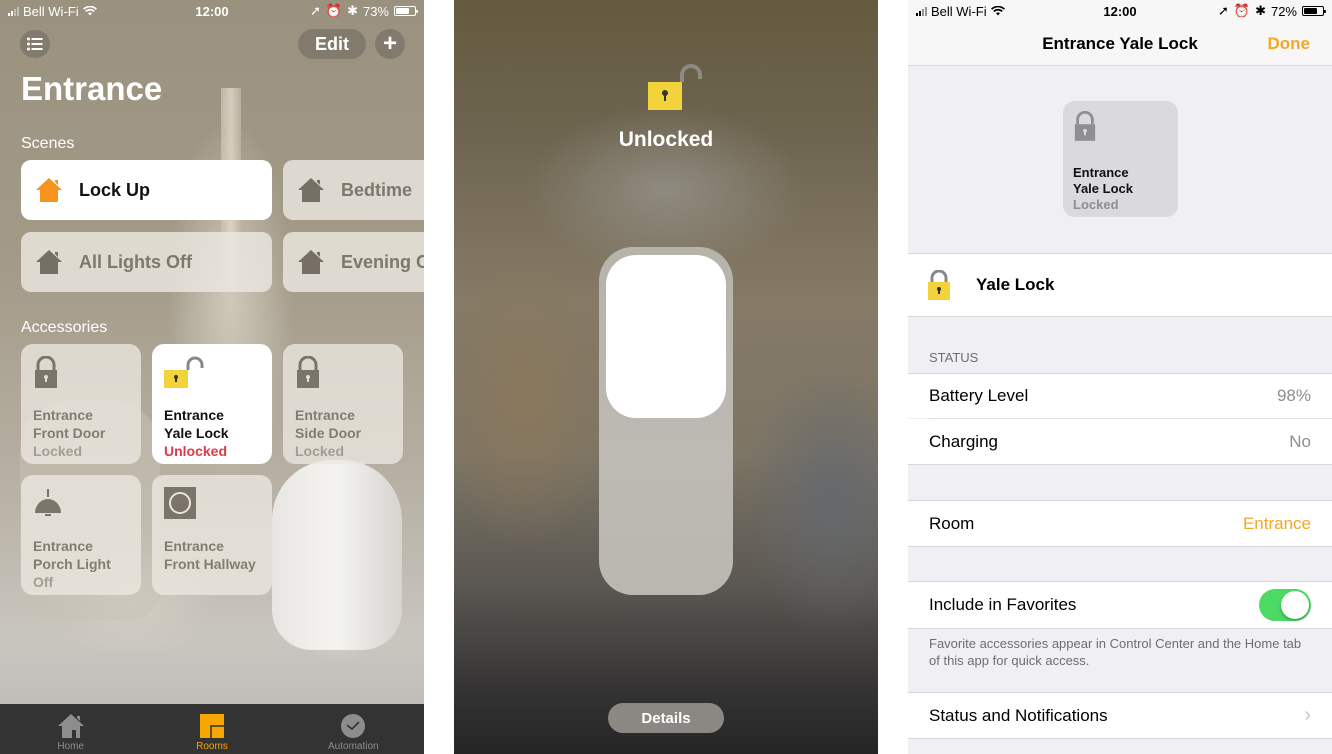  What do you see at coordinates (211, 726) in the screenshot?
I see `rooms-icon` at bounding box center [211, 726].